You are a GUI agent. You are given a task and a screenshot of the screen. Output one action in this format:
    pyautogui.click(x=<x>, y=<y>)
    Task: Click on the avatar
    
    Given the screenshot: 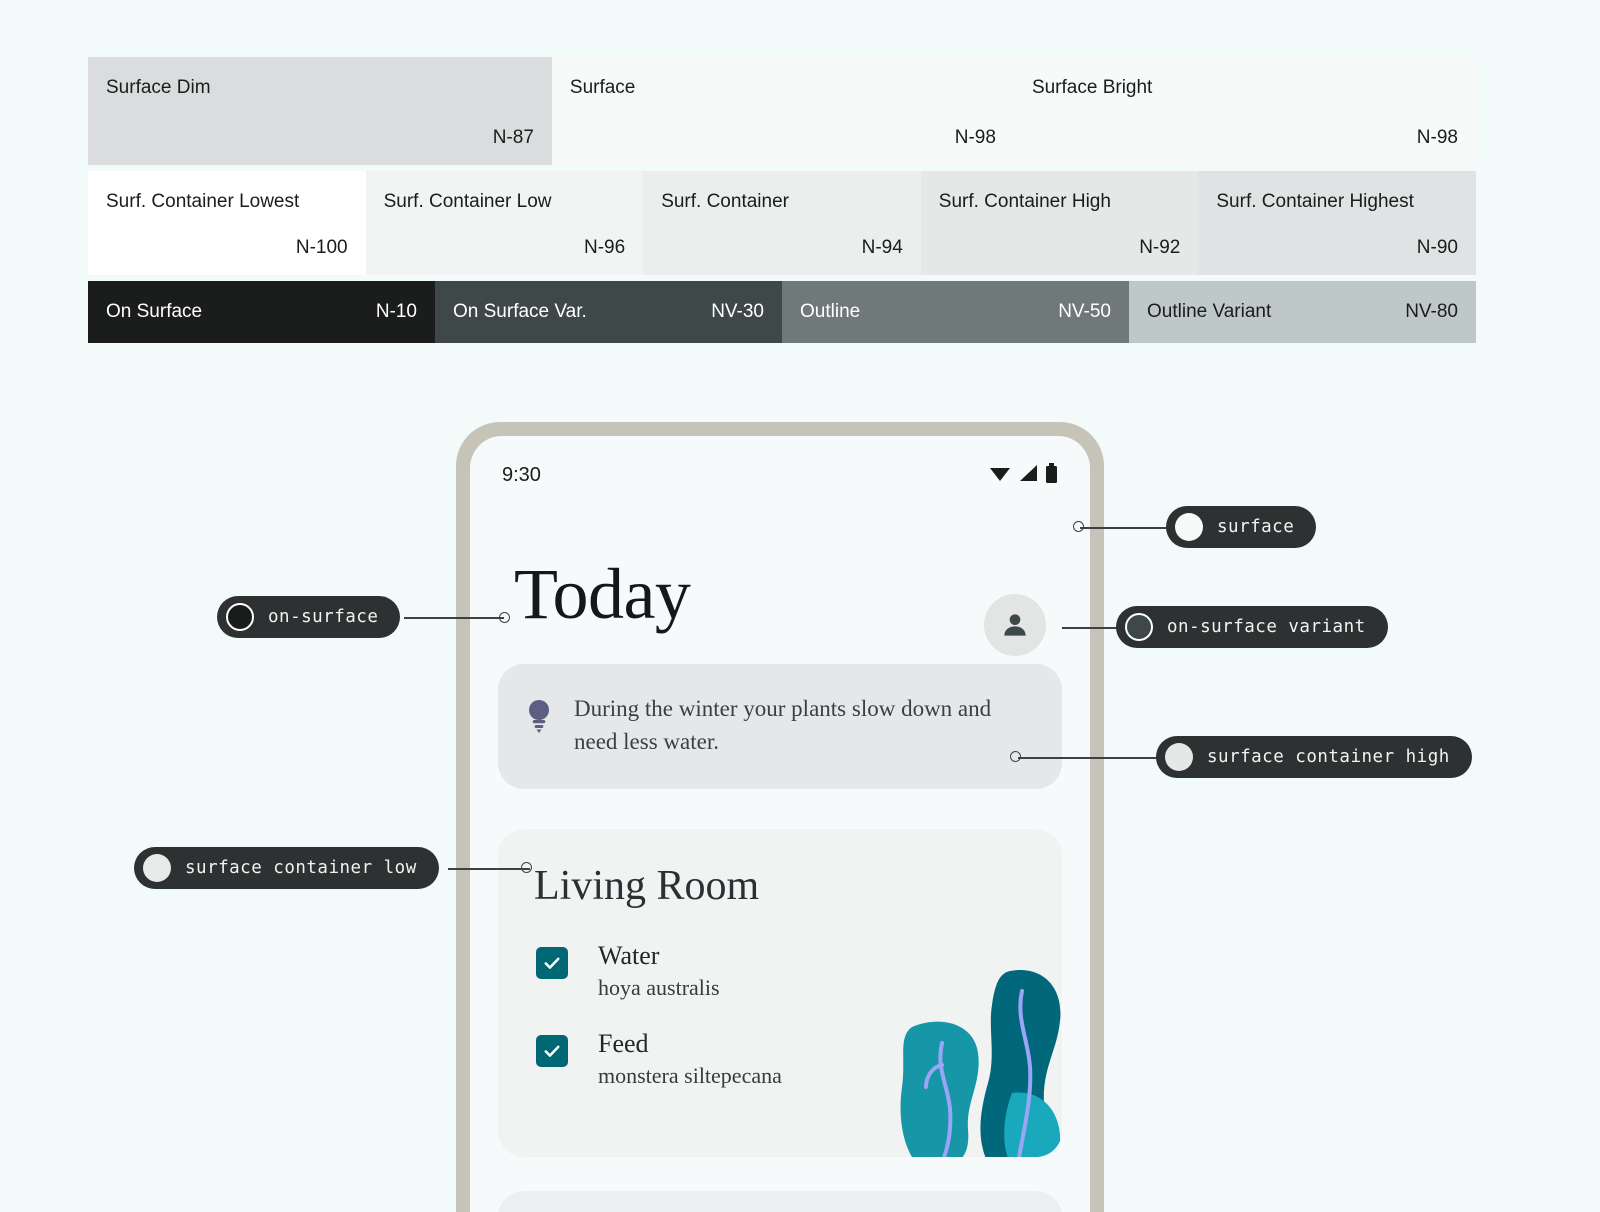 What is the action you would take?
    pyautogui.click(x=1015, y=625)
    